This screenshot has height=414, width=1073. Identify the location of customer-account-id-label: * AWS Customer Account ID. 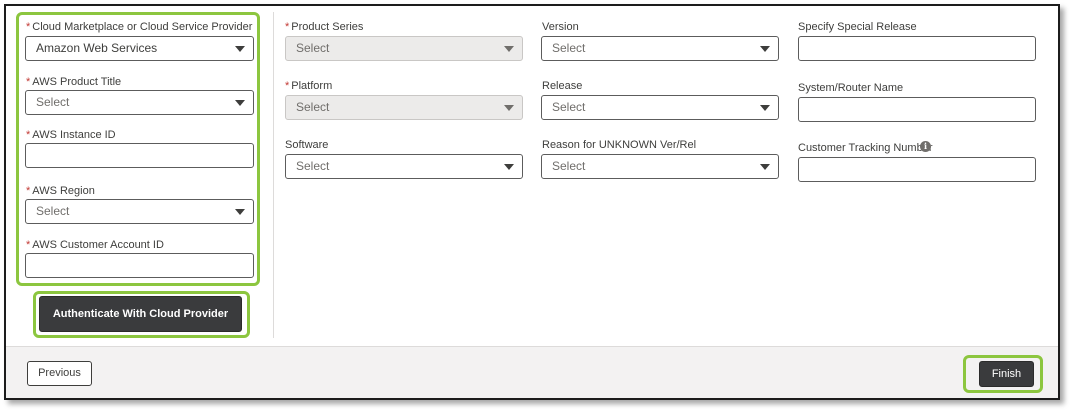
(95, 245).